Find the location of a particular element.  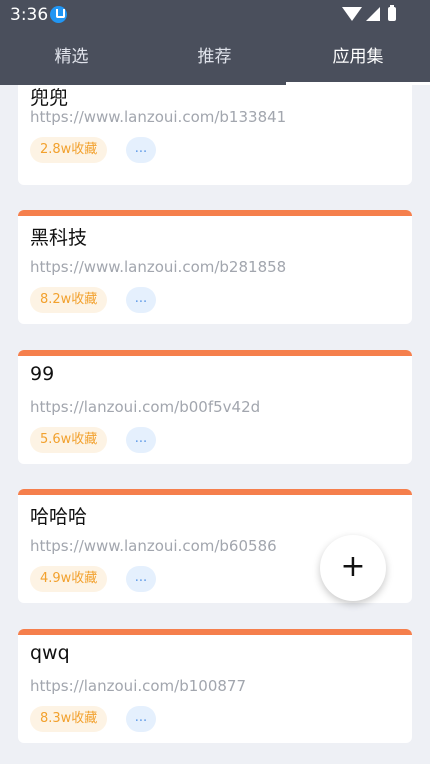

tab-recommended: 推荐 is located at coordinates (214, 57).